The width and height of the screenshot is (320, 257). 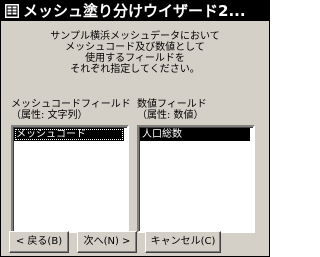 I want to click on mesh-code-field-label: メッシュコードフィールド, so click(x=71, y=104).